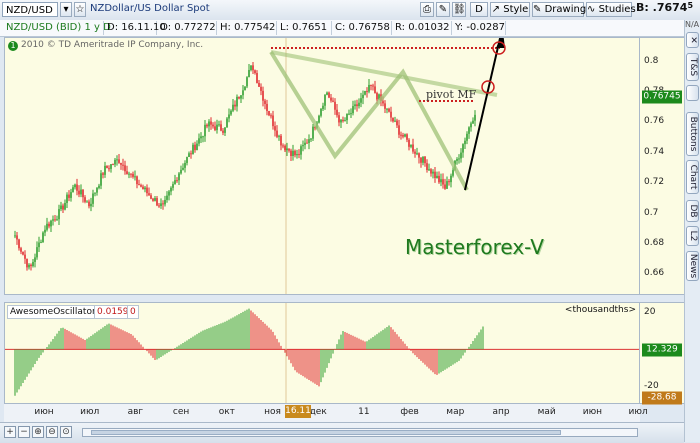 The image size is (700, 443). What do you see at coordinates (692, 236) in the screenshot?
I see `tab-l2: L2` at bounding box center [692, 236].